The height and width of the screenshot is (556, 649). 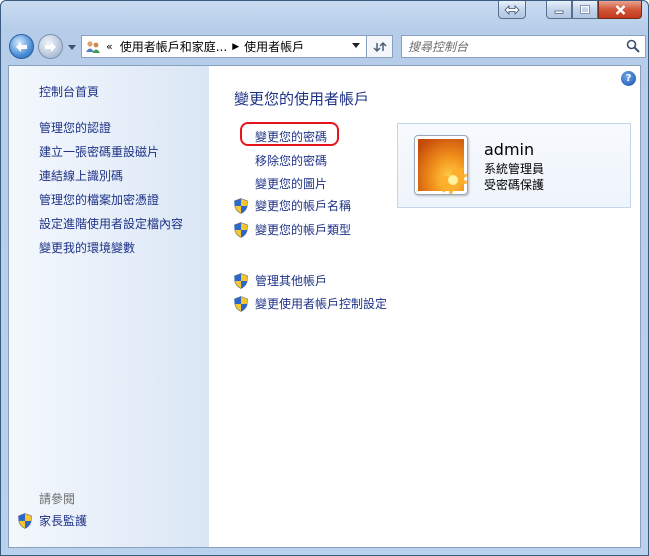 I want to click on sidebar-item-environment-variables: 變更我的環境變數, so click(x=87, y=247).